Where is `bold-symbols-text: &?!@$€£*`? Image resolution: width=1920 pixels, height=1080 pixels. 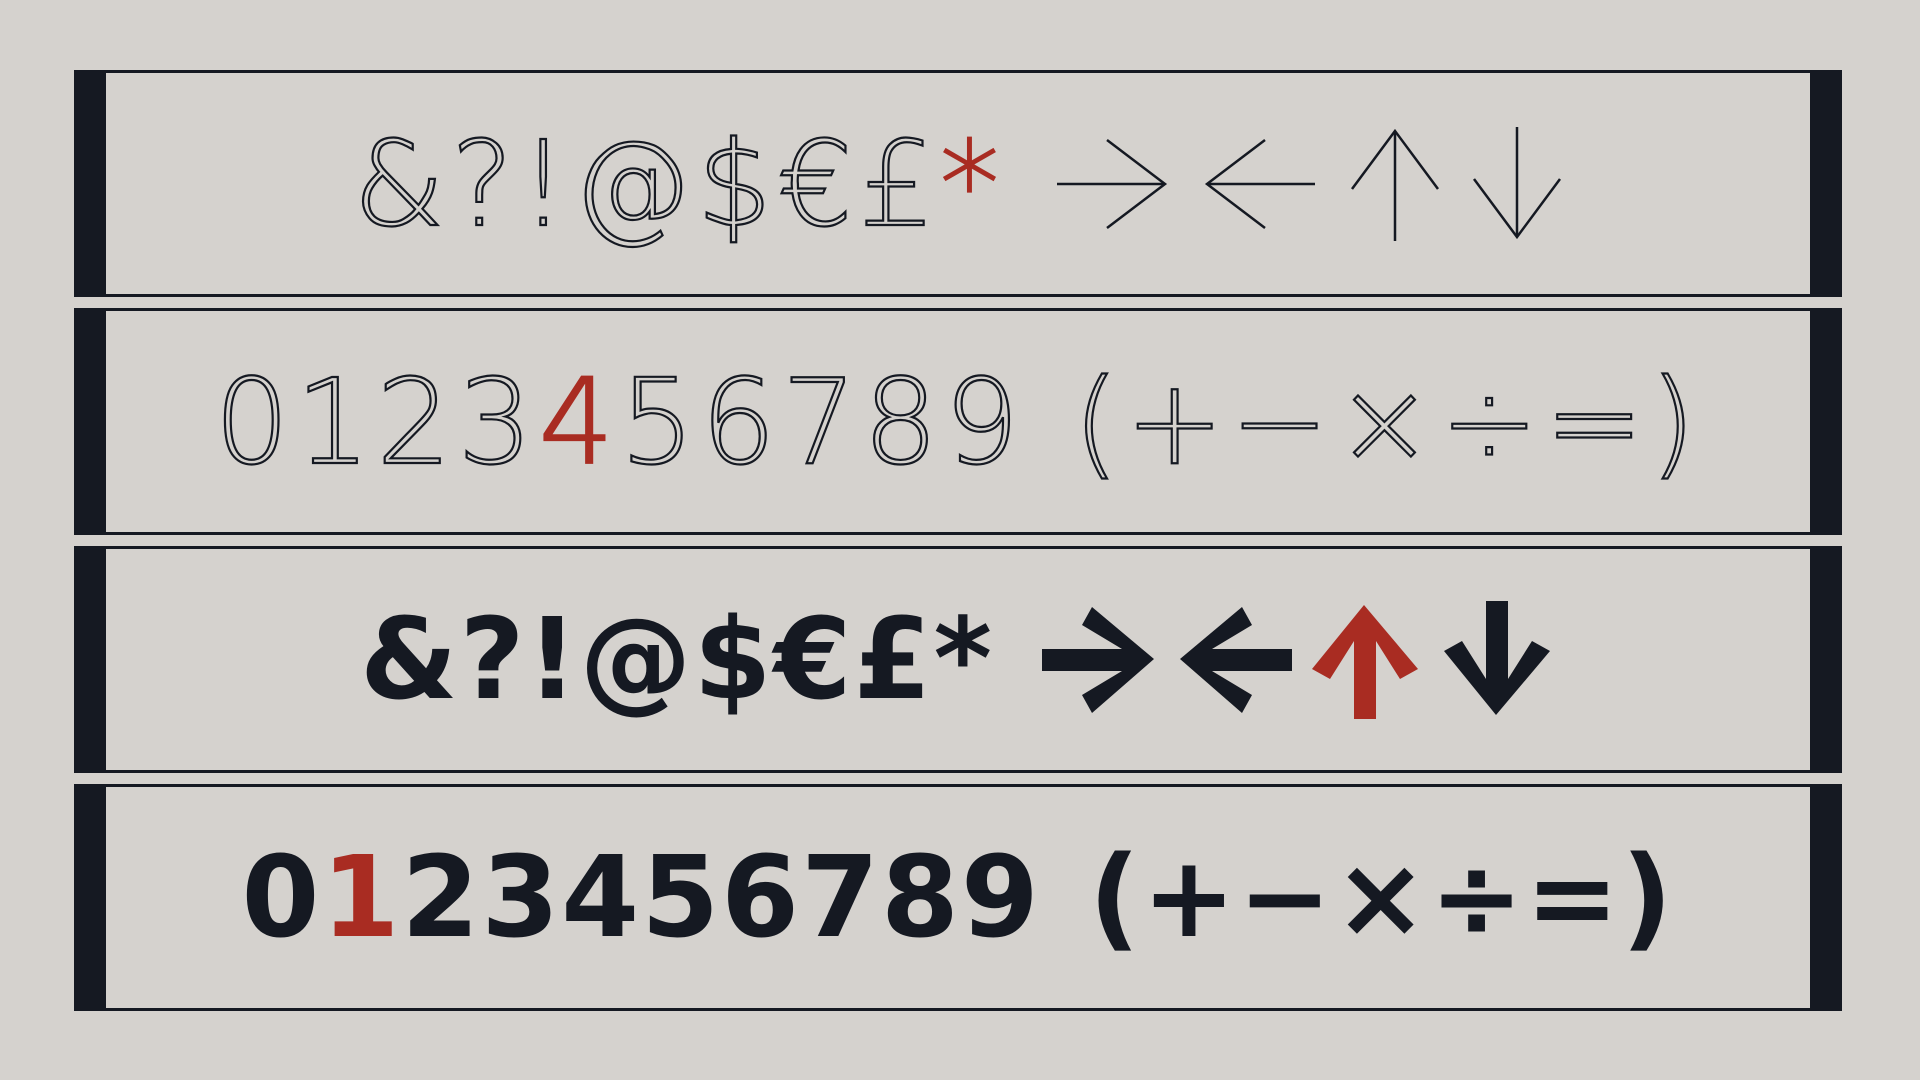 bold-symbols-text: &?!@$€£* is located at coordinates (677, 659).